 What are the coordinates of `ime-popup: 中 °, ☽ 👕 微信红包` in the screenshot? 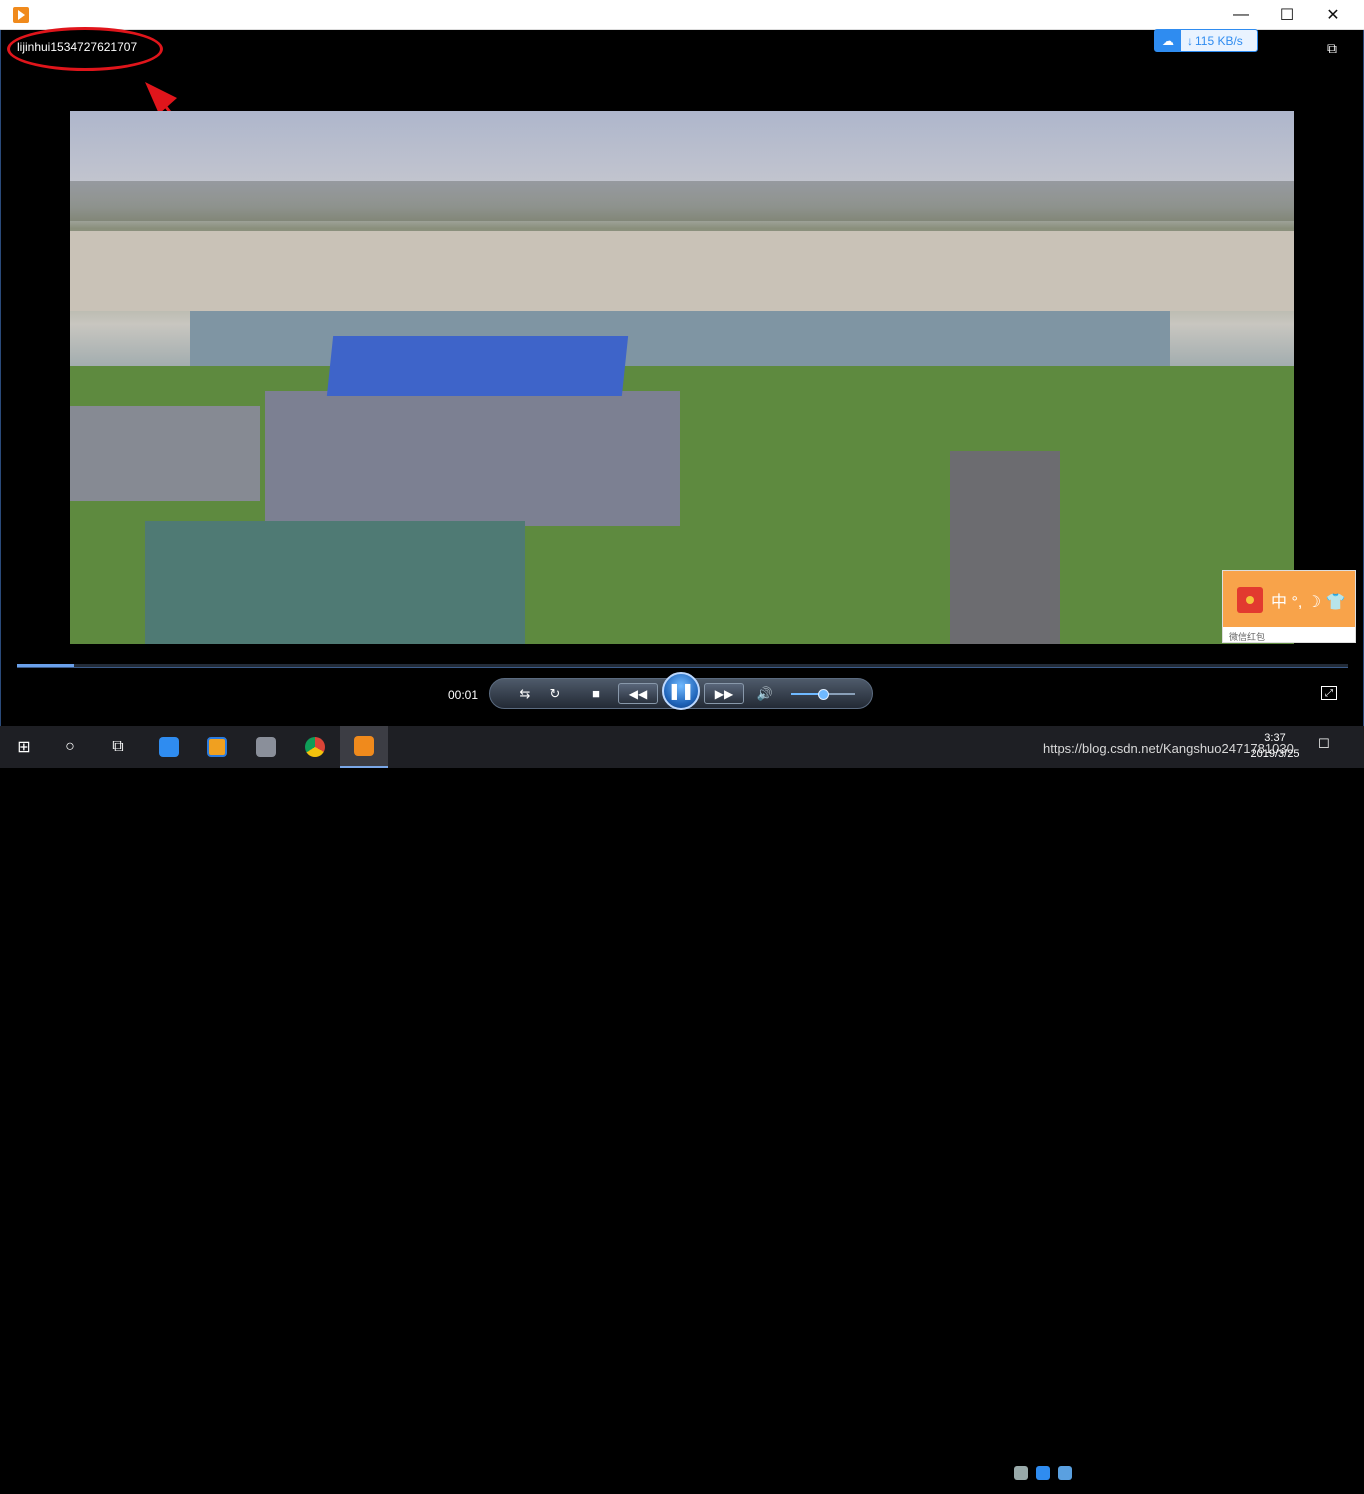 It's located at (1289, 606).